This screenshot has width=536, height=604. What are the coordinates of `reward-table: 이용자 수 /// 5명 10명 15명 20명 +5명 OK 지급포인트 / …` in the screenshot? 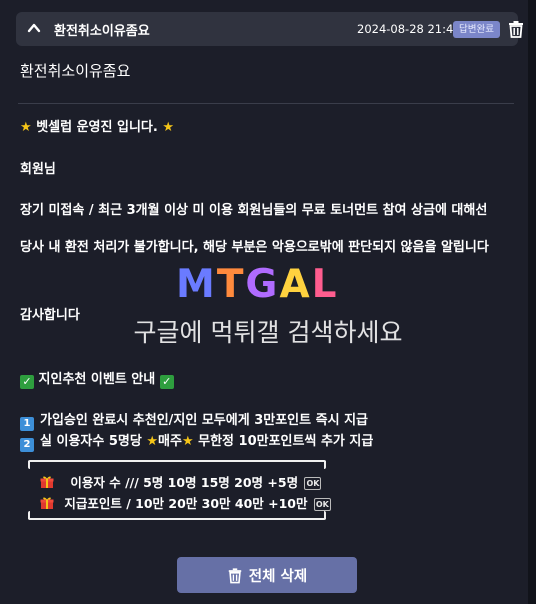 It's located at (179, 490).